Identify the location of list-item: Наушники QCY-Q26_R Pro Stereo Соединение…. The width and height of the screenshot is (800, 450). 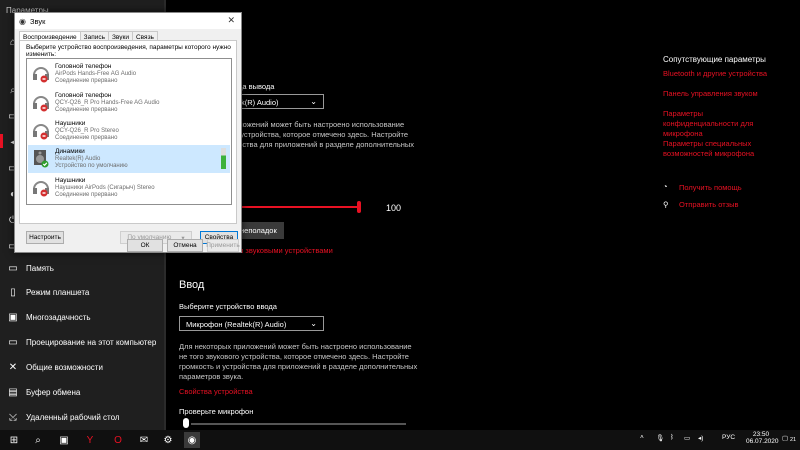
(129, 131).